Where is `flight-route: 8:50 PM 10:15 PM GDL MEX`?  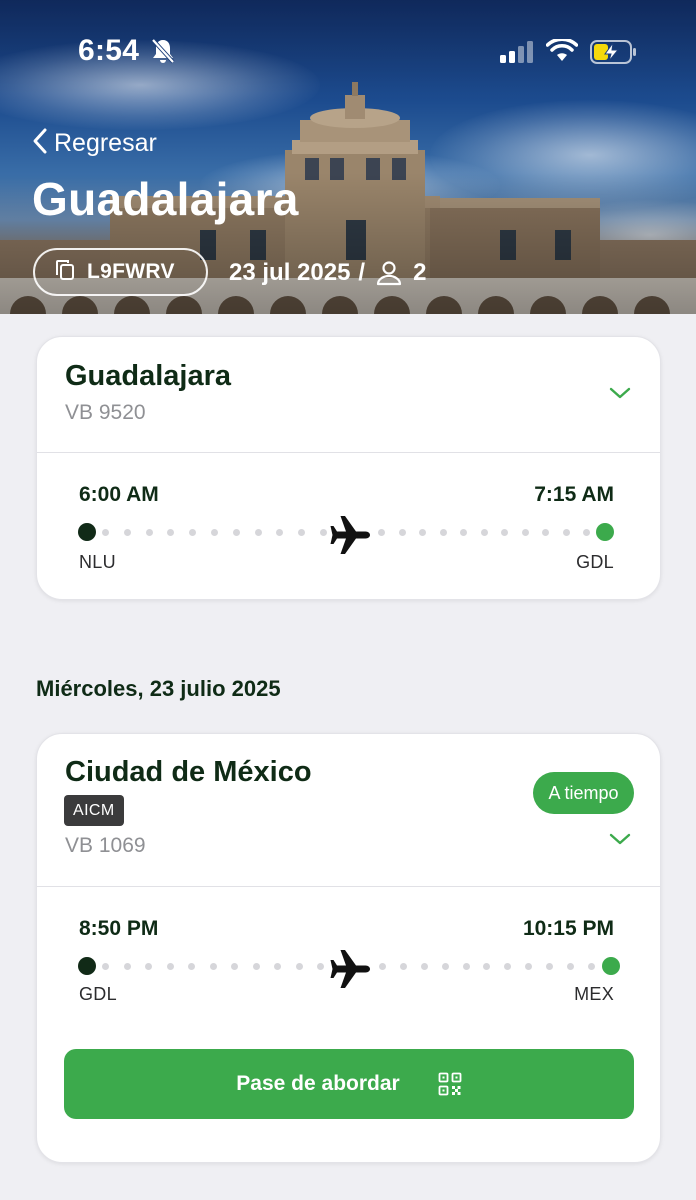
flight-route: 8:50 PM 10:15 PM GDL MEX is located at coordinates (348, 957).